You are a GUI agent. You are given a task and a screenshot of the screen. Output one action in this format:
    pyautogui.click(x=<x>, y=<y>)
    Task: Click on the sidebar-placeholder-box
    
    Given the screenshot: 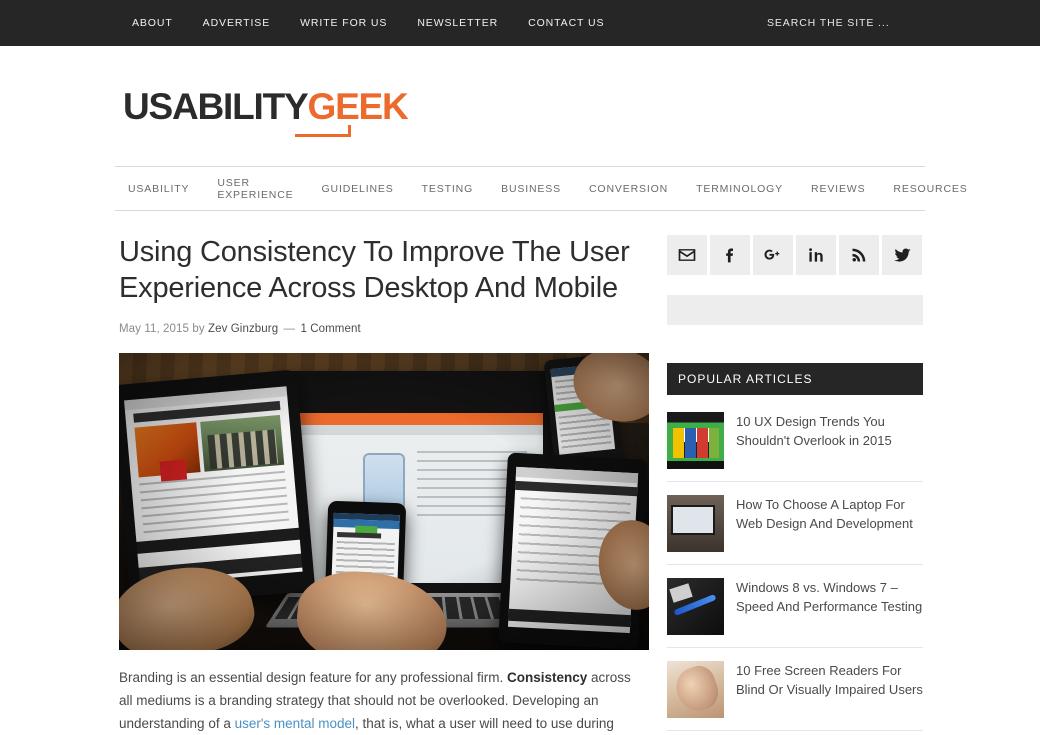 What is the action you would take?
    pyautogui.click(x=795, y=310)
    